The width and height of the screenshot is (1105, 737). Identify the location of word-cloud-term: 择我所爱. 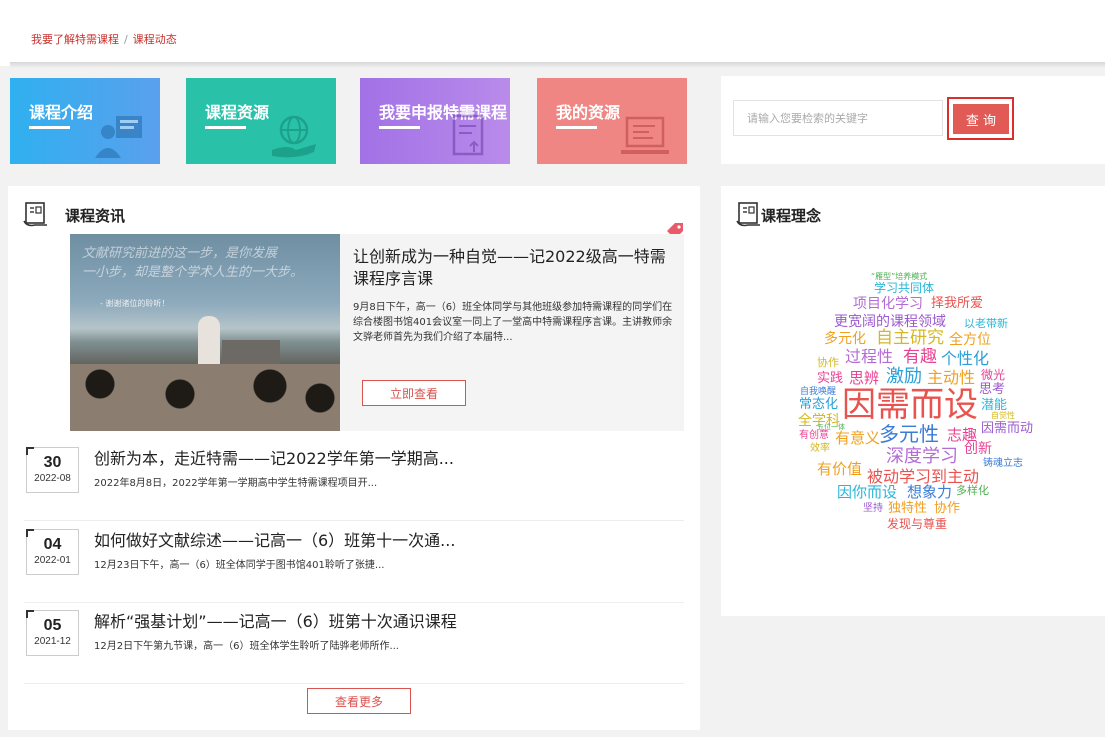
(957, 303).